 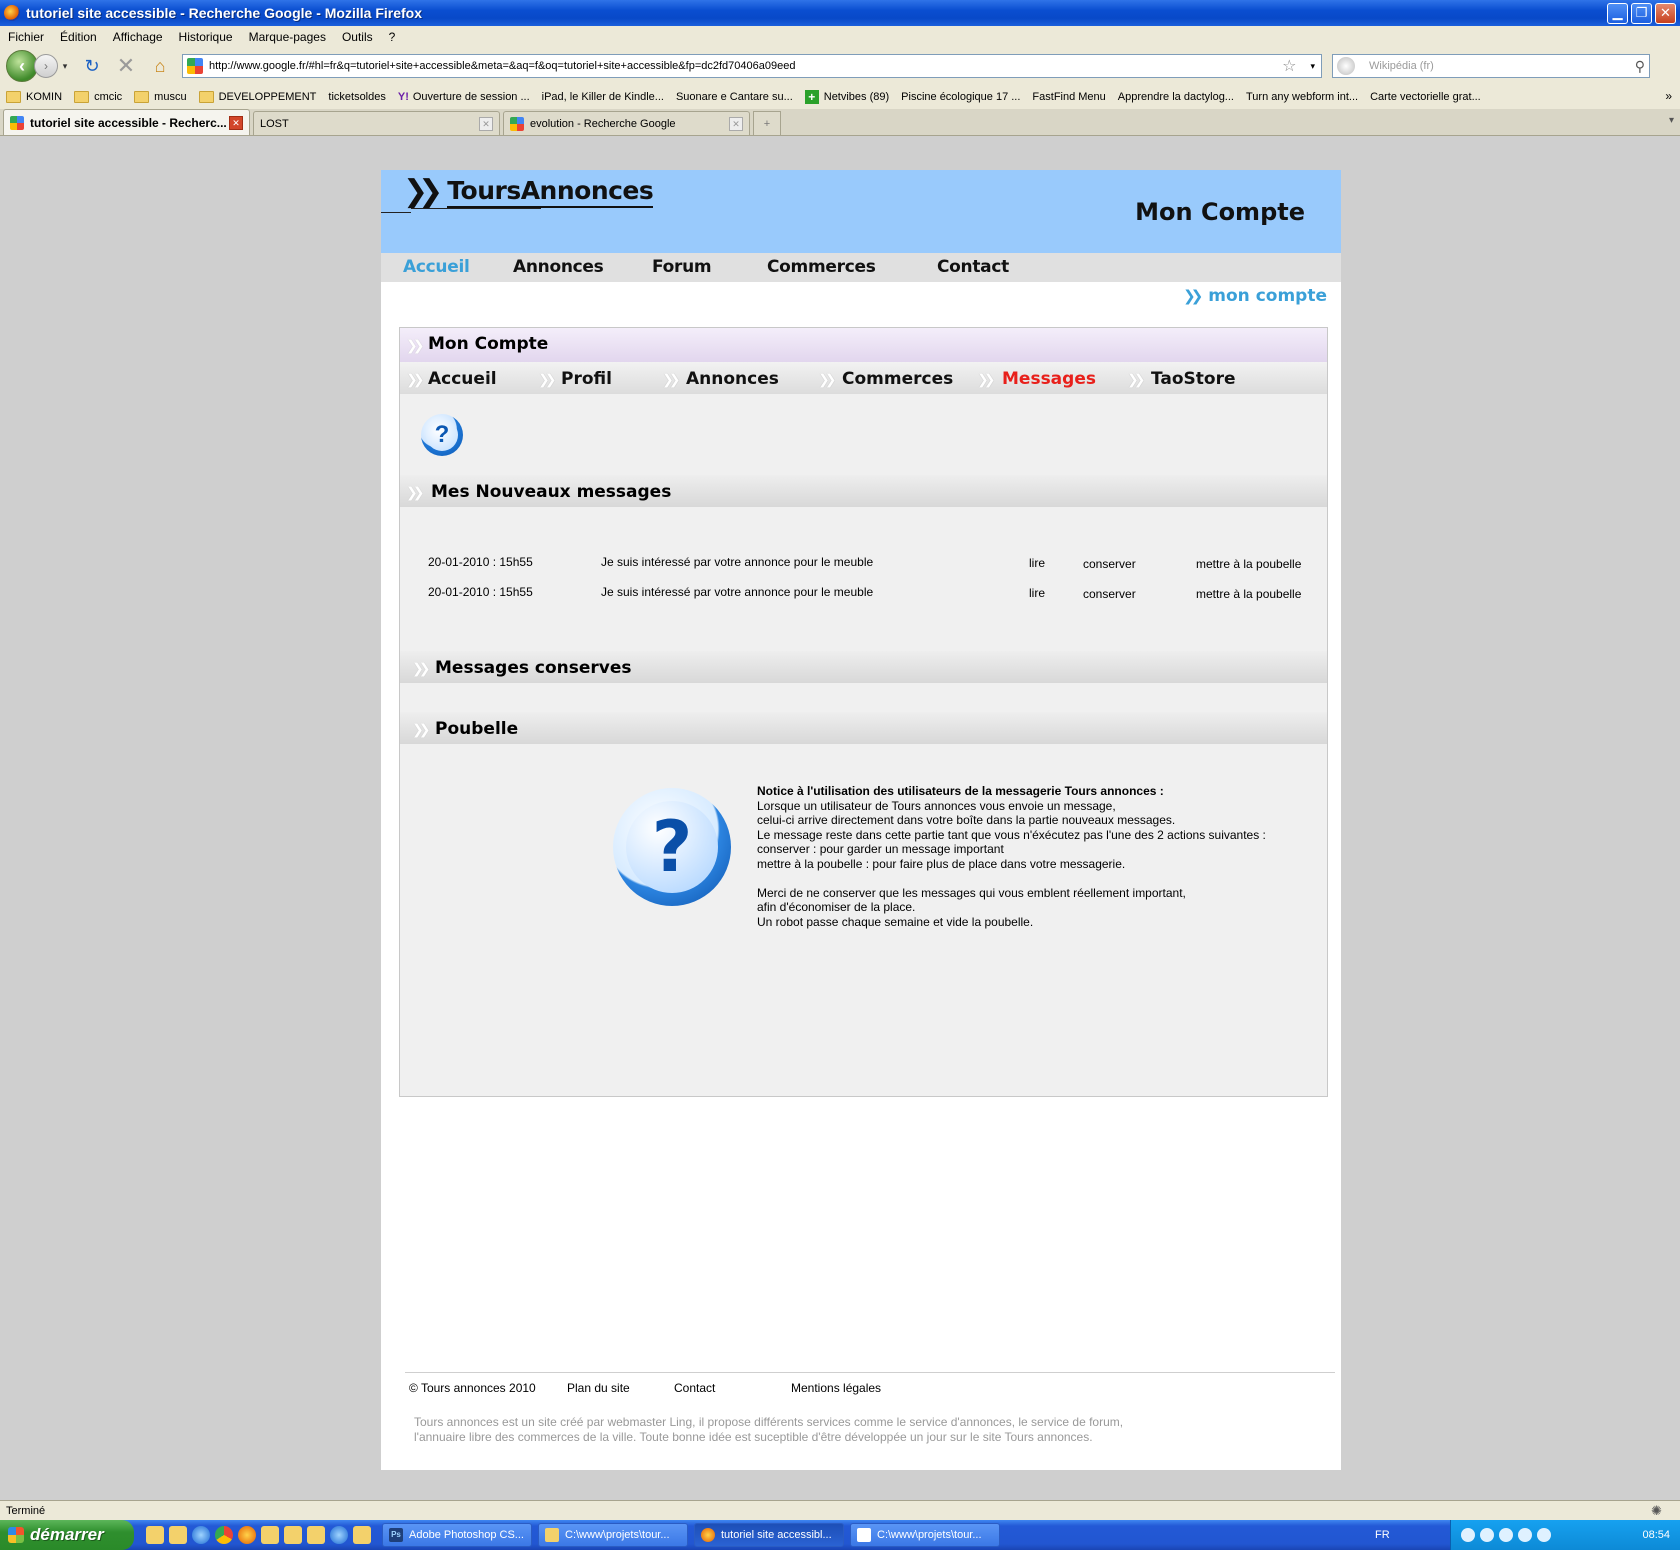 I want to click on restore-button: ❐, so click(x=1641, y=13).